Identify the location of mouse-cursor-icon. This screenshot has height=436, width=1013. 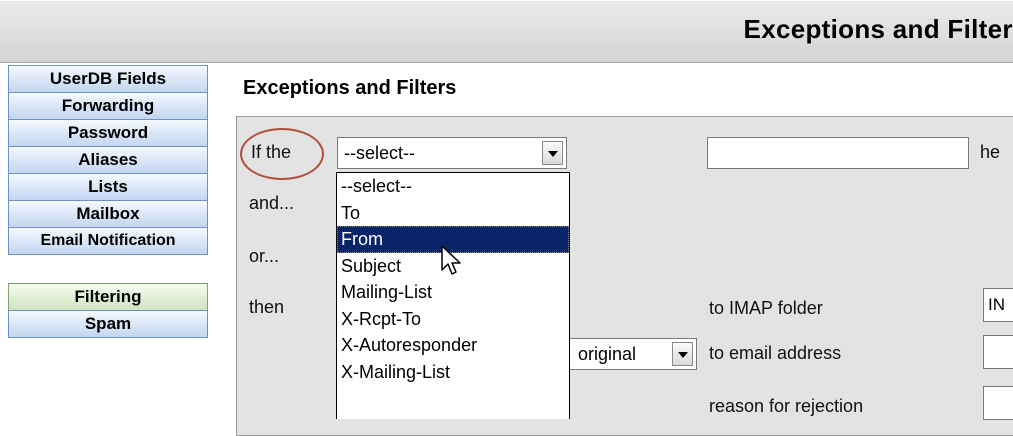
(451, 260).